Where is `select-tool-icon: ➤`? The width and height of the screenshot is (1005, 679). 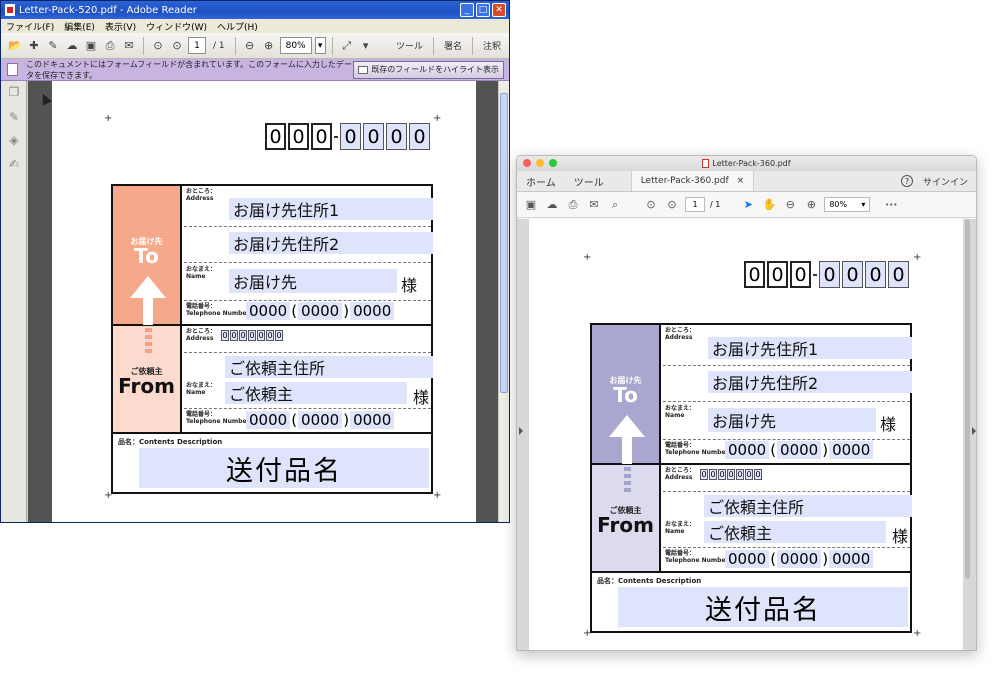
select-tool-icon: ➤ is located at coordinates (748, 205).